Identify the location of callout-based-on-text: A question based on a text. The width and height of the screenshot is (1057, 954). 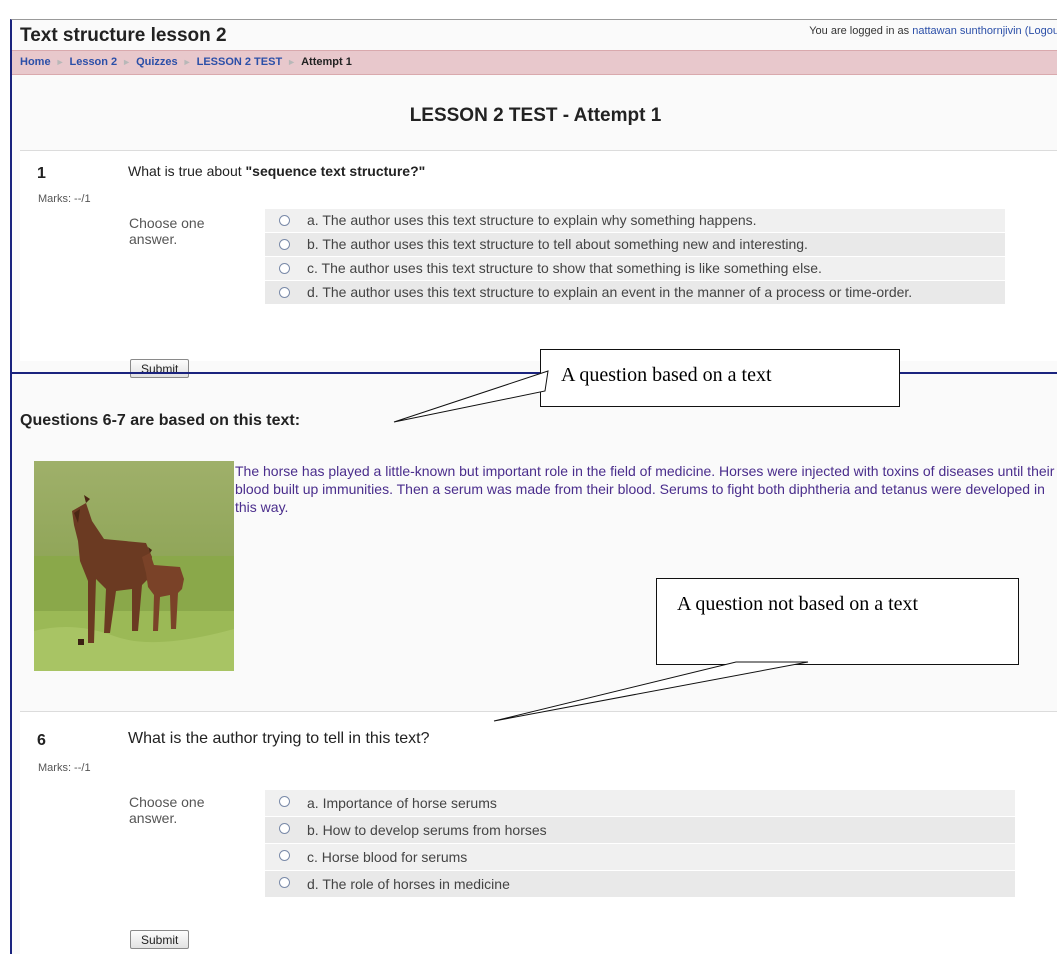
(720, 378).